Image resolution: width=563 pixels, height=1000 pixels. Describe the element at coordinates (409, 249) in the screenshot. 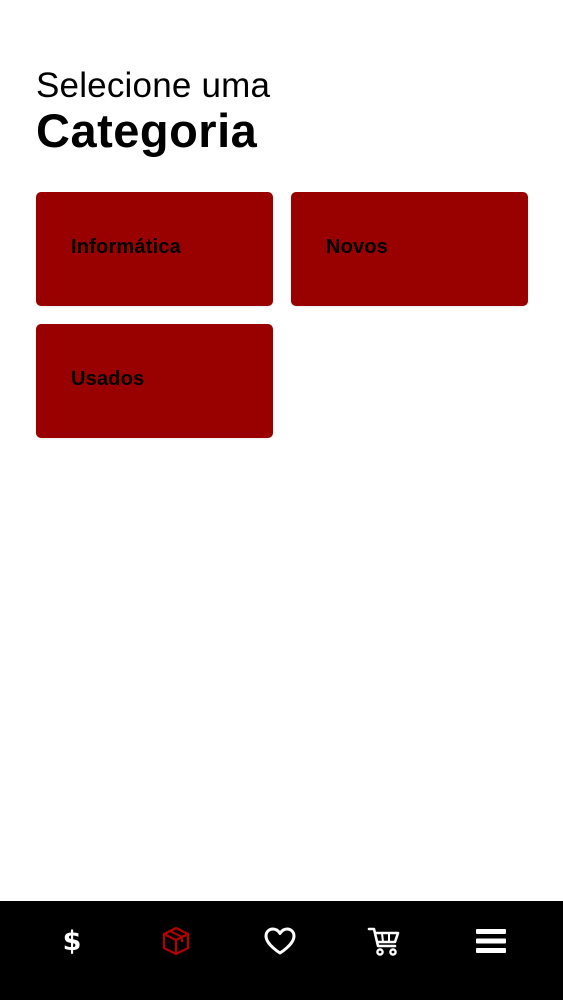

I see `category-card-novos: Novos` at that location.